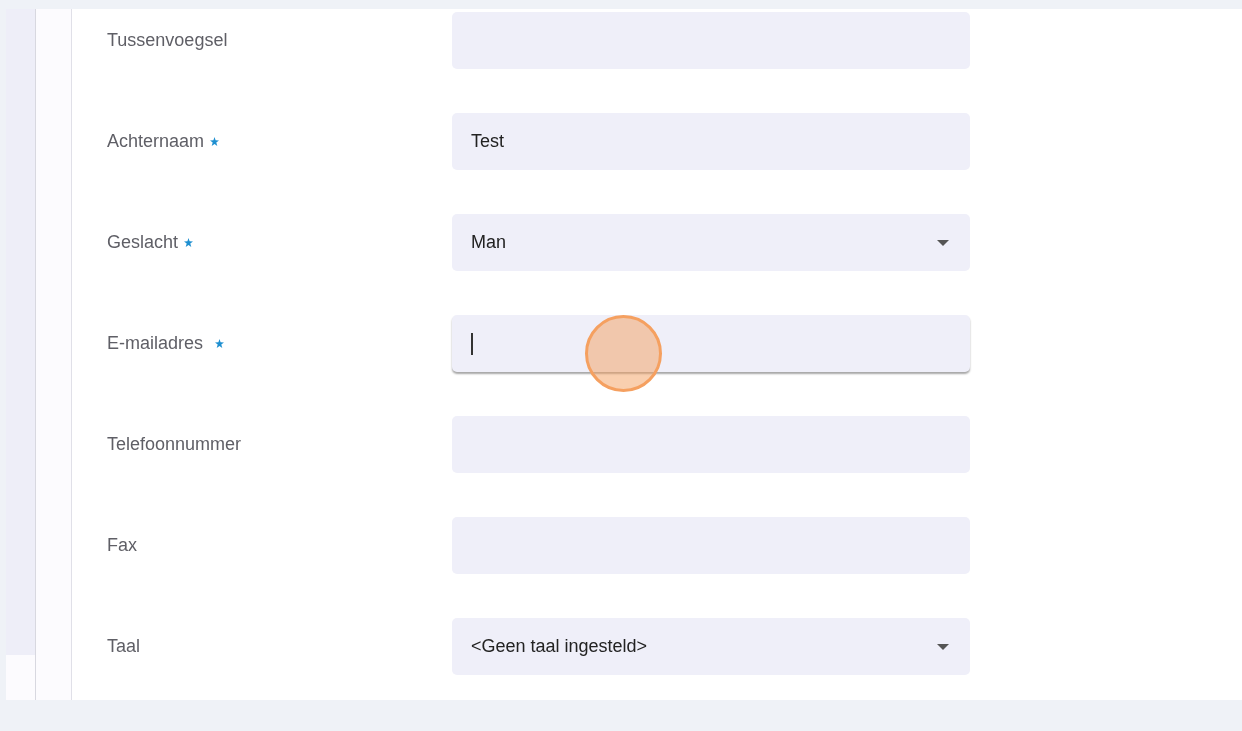 The width and height of the screenshot is (1242, 731). I want to click on field-label: Geslacht, so click(143, 242).